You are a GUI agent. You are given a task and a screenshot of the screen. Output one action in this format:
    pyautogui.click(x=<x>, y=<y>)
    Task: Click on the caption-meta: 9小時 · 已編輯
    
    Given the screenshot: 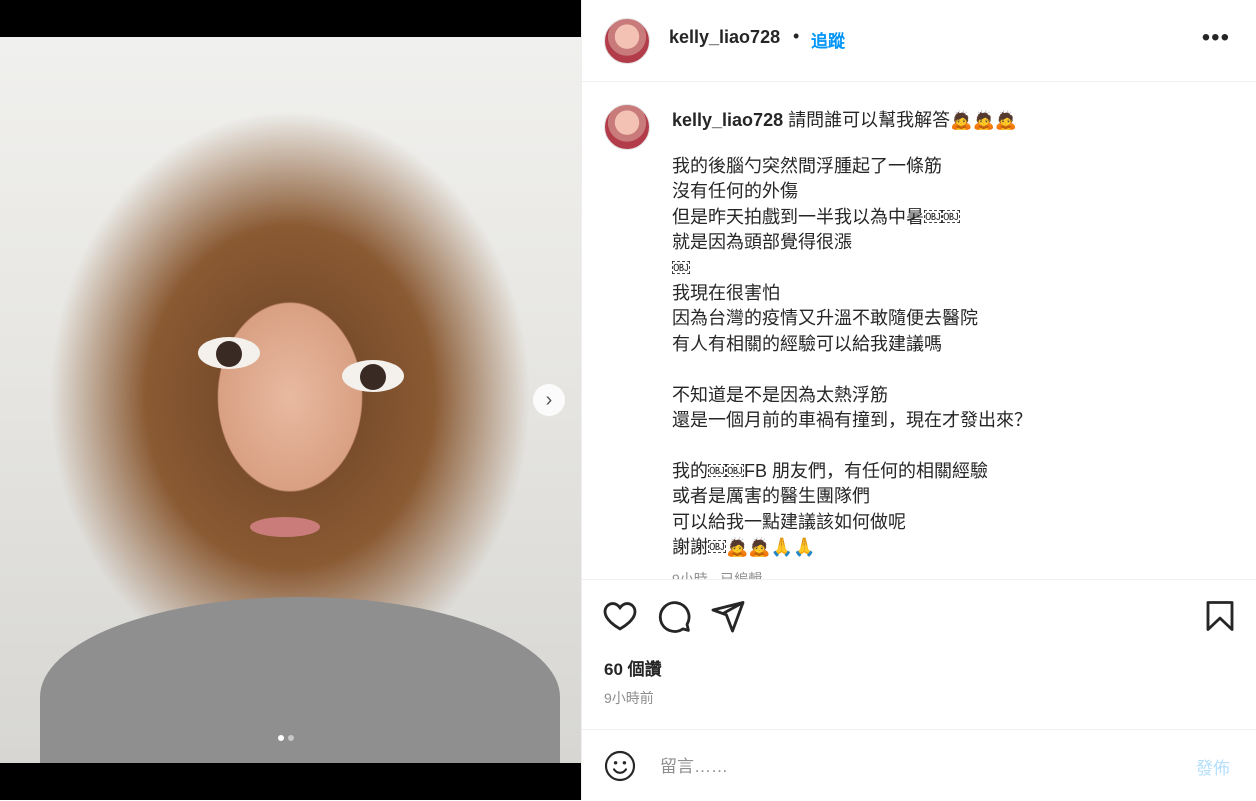 What is the action you would take?
    pyautogui.click(x=717, y=575)
    